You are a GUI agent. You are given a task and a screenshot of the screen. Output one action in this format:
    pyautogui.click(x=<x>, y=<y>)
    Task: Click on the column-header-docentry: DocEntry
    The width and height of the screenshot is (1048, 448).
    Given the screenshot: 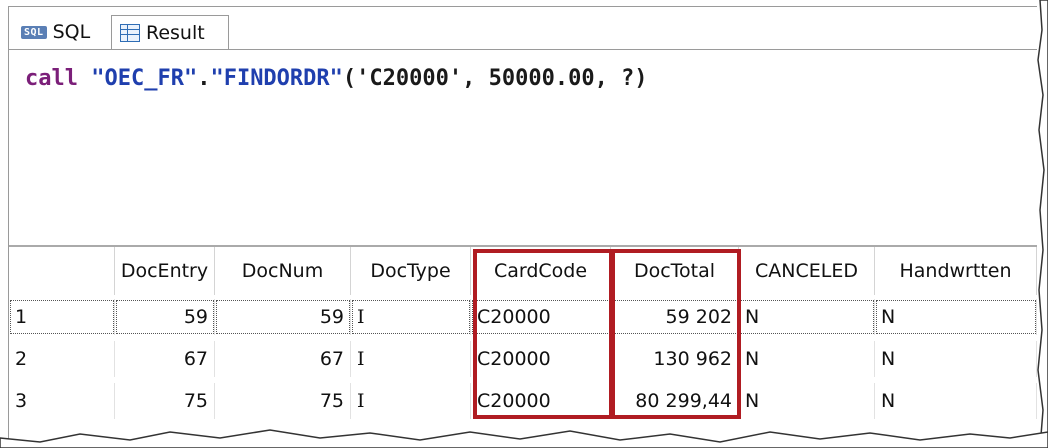 What is the action you would take?
    pyautogui.click(x=165, y=271)
    